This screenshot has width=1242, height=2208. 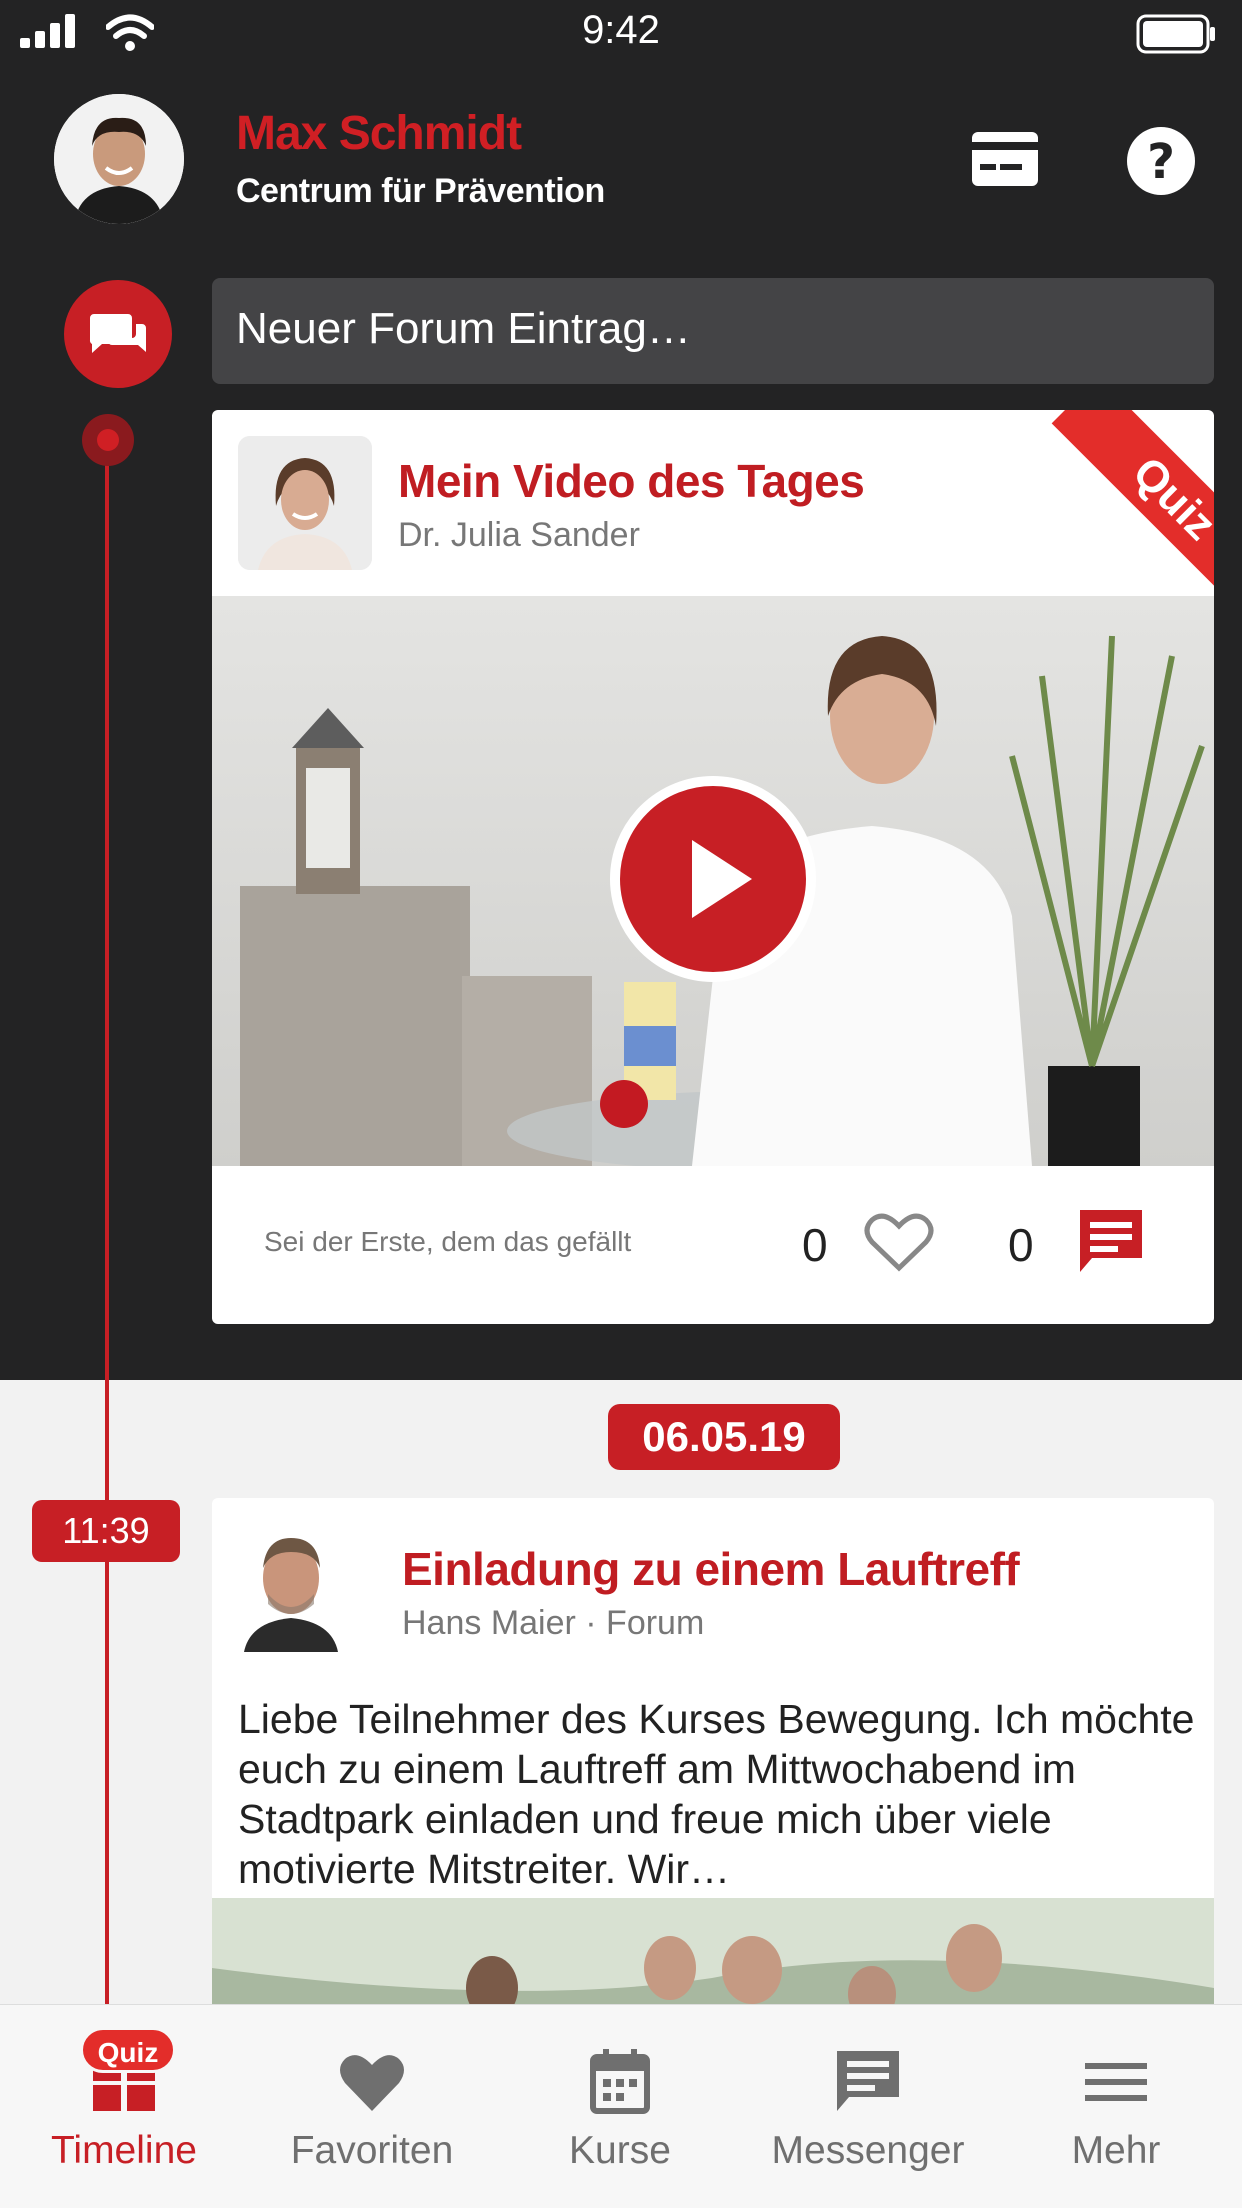 I want to click on poster-avatar, so click(x=305, y=503).